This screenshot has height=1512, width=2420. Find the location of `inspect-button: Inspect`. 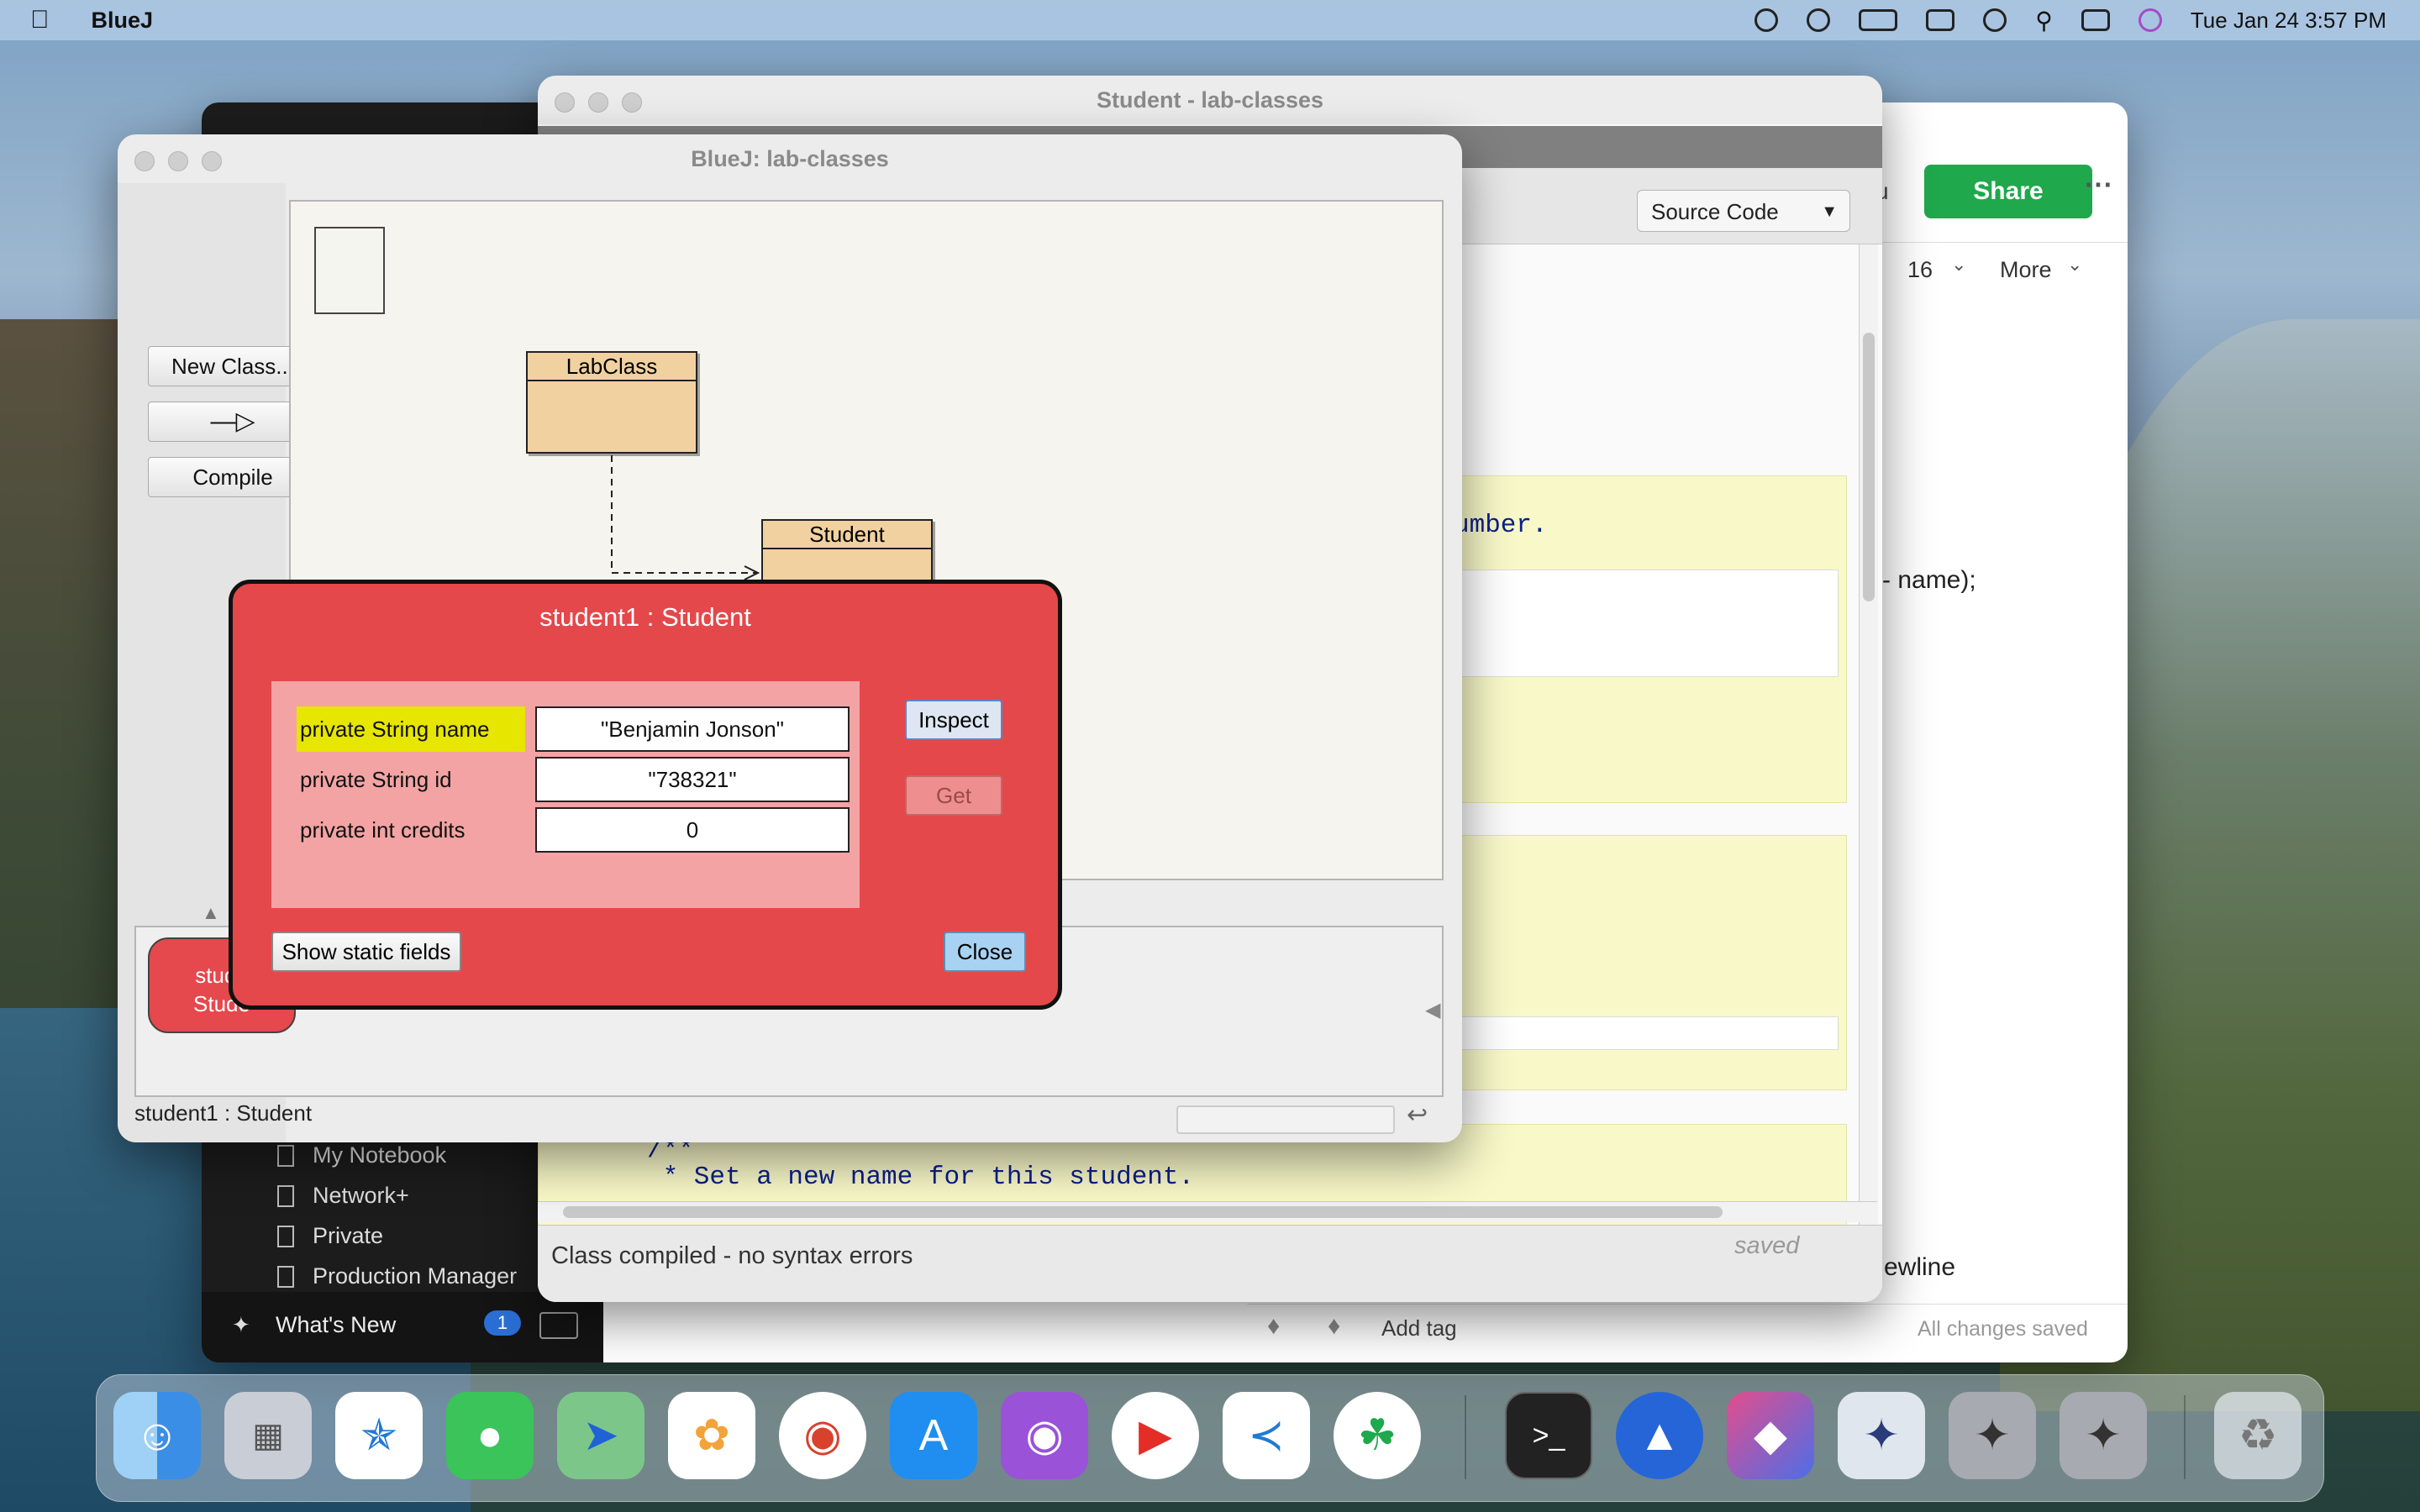

inspect-button: Inspect is located at coordinates (954, 720).